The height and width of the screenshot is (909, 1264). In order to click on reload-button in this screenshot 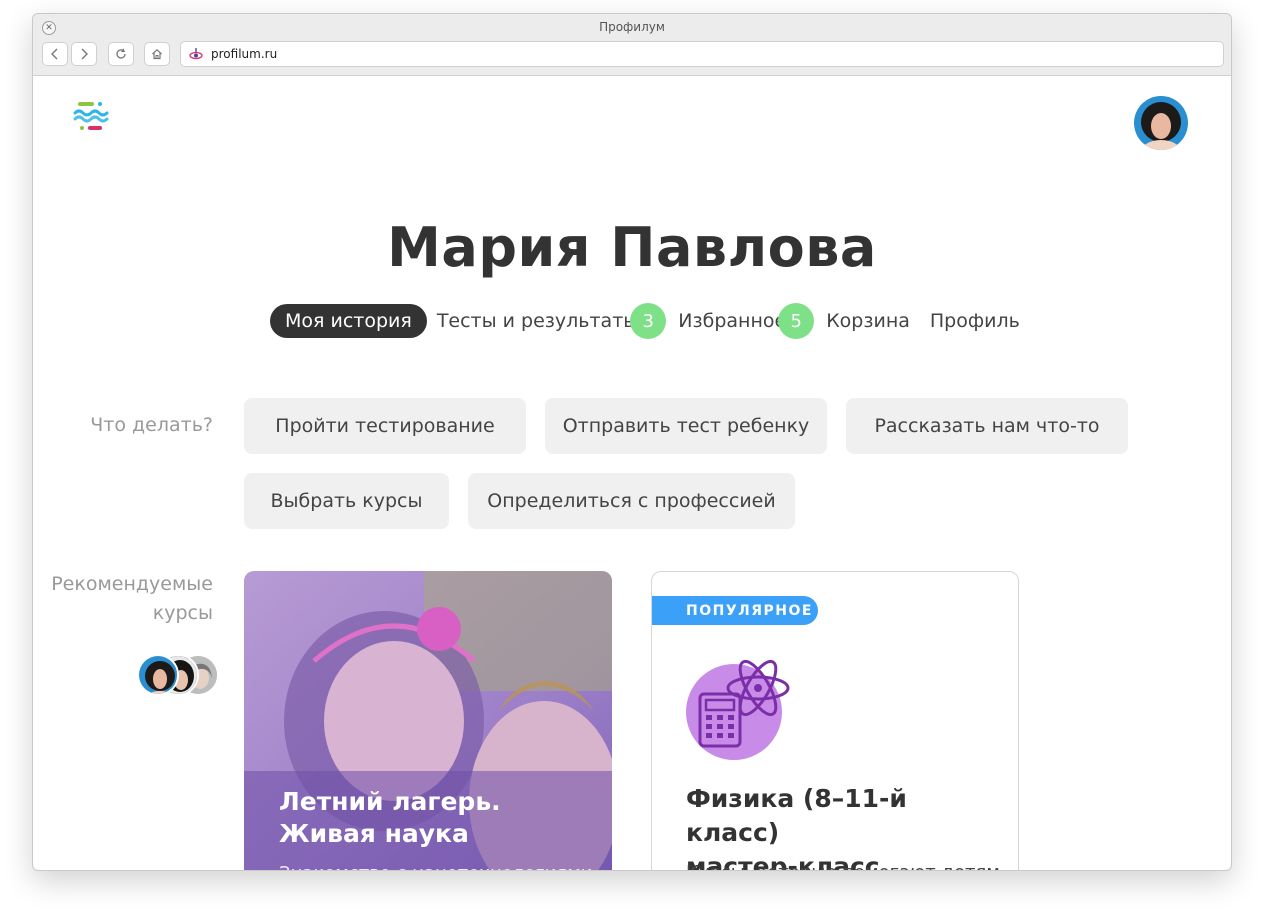, I will do `click(121, 54)`.